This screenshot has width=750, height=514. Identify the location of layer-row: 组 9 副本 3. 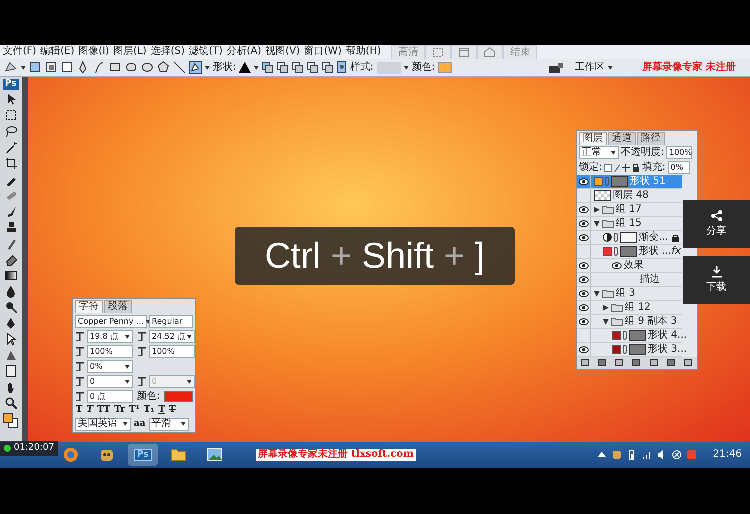
(629, 322).